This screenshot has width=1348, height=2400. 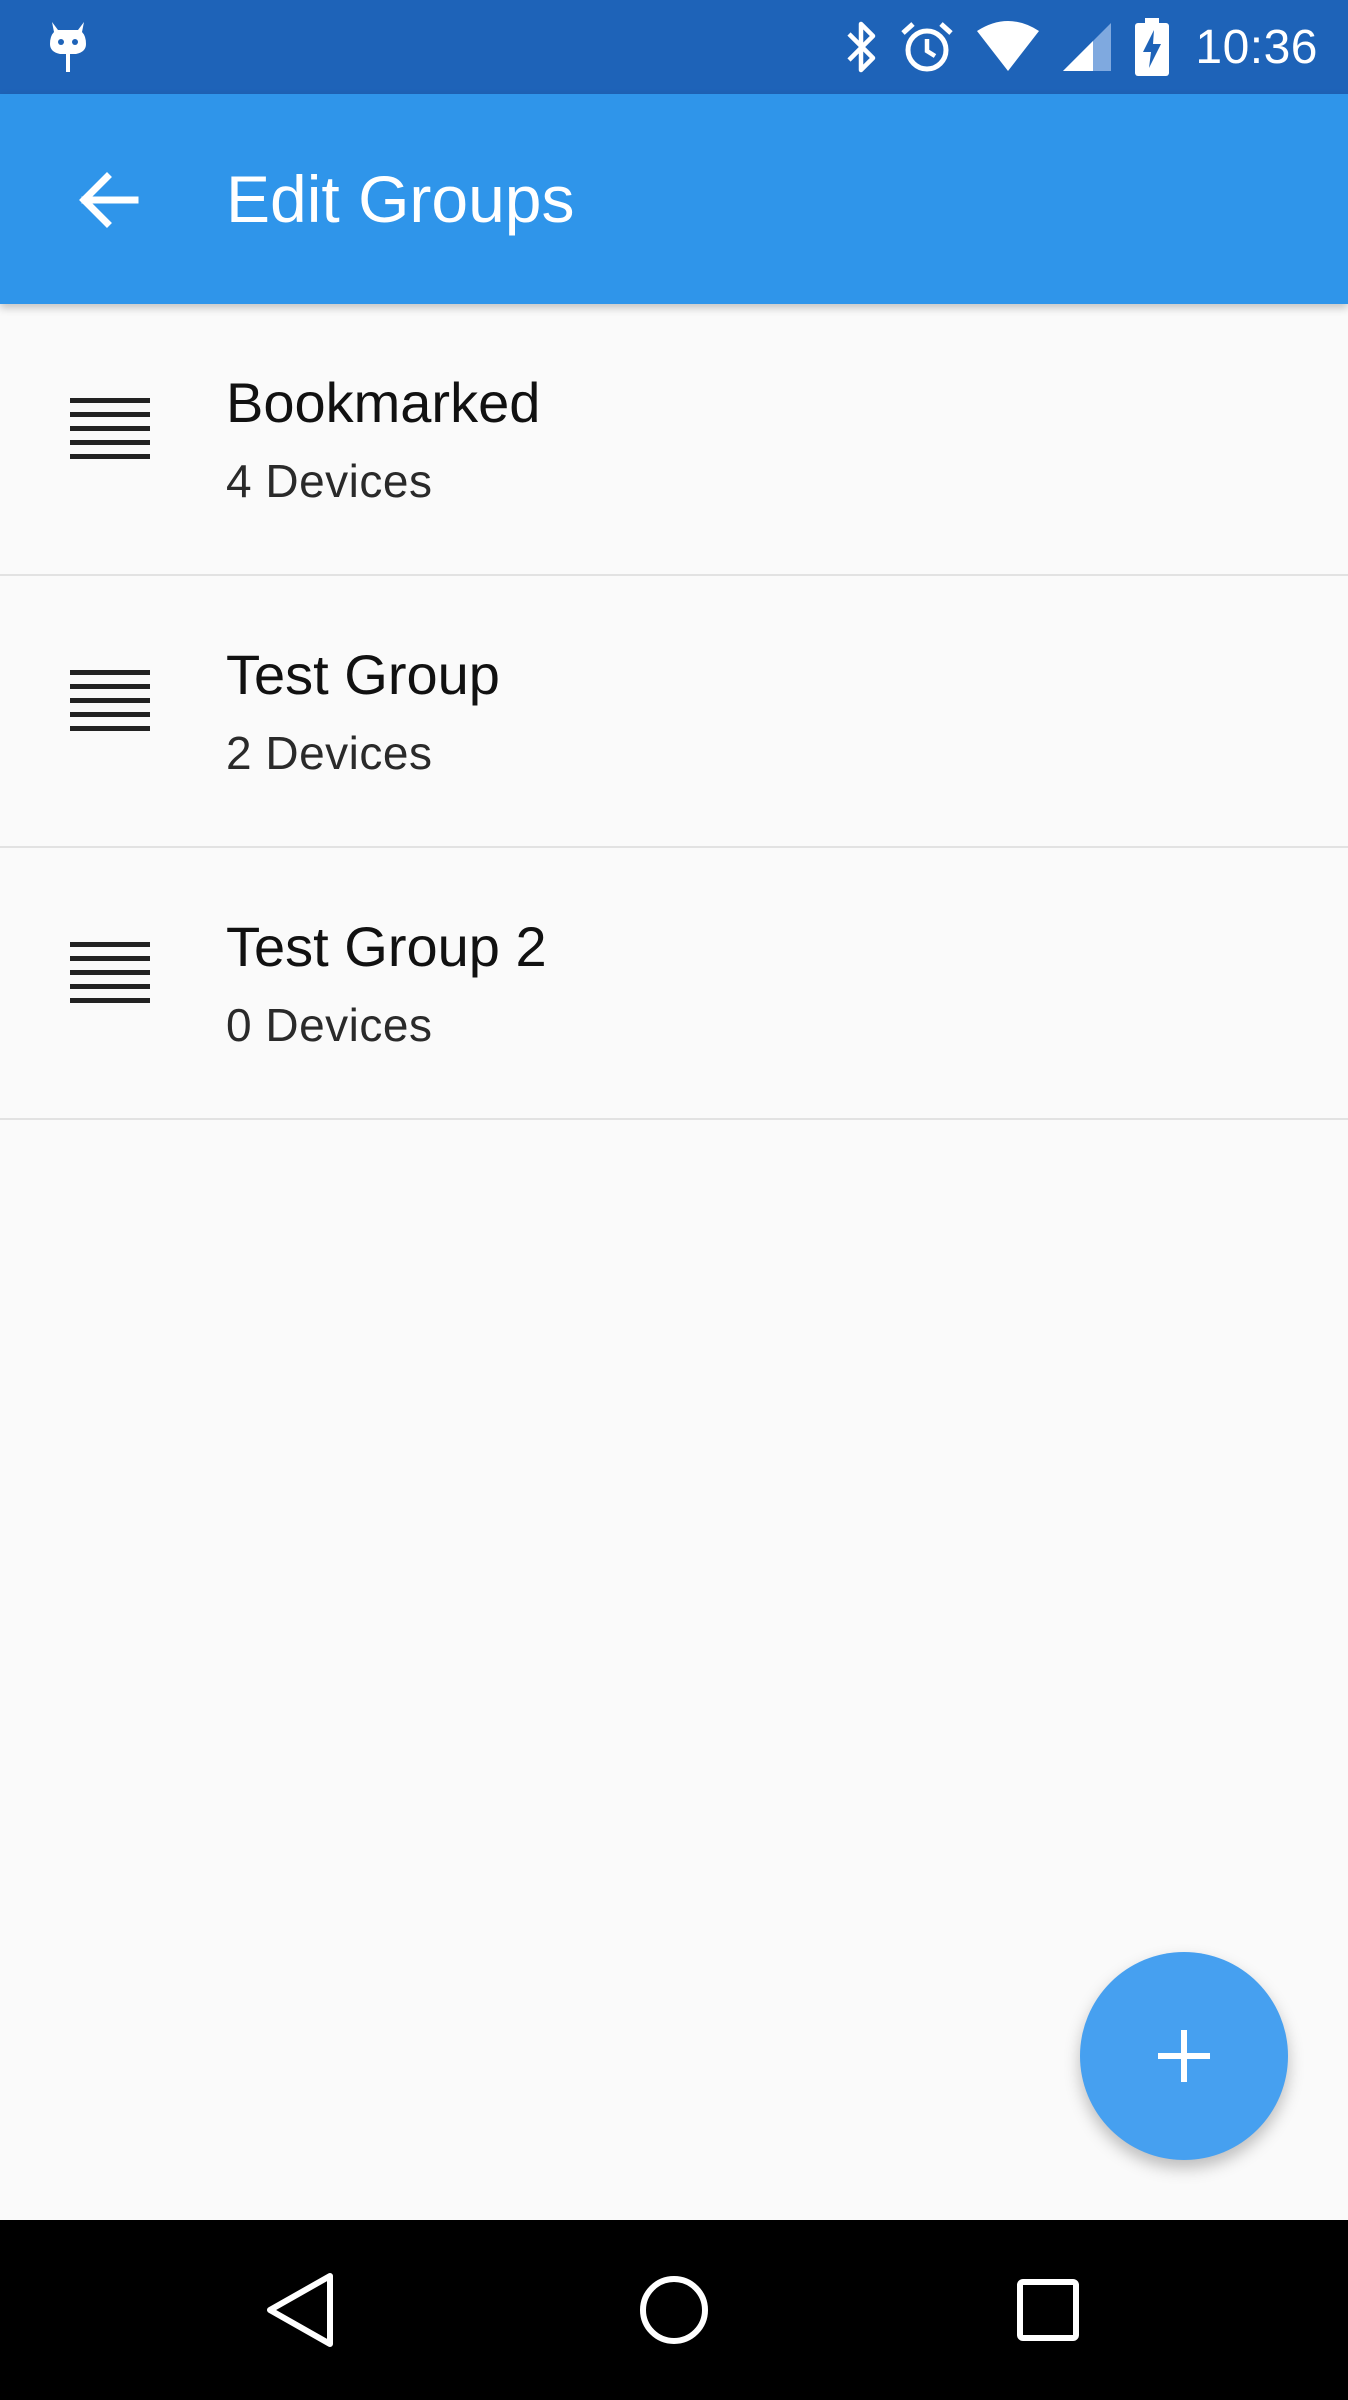 I want to click on group-device-count: 2 Devices, so click(x=329, y=753).